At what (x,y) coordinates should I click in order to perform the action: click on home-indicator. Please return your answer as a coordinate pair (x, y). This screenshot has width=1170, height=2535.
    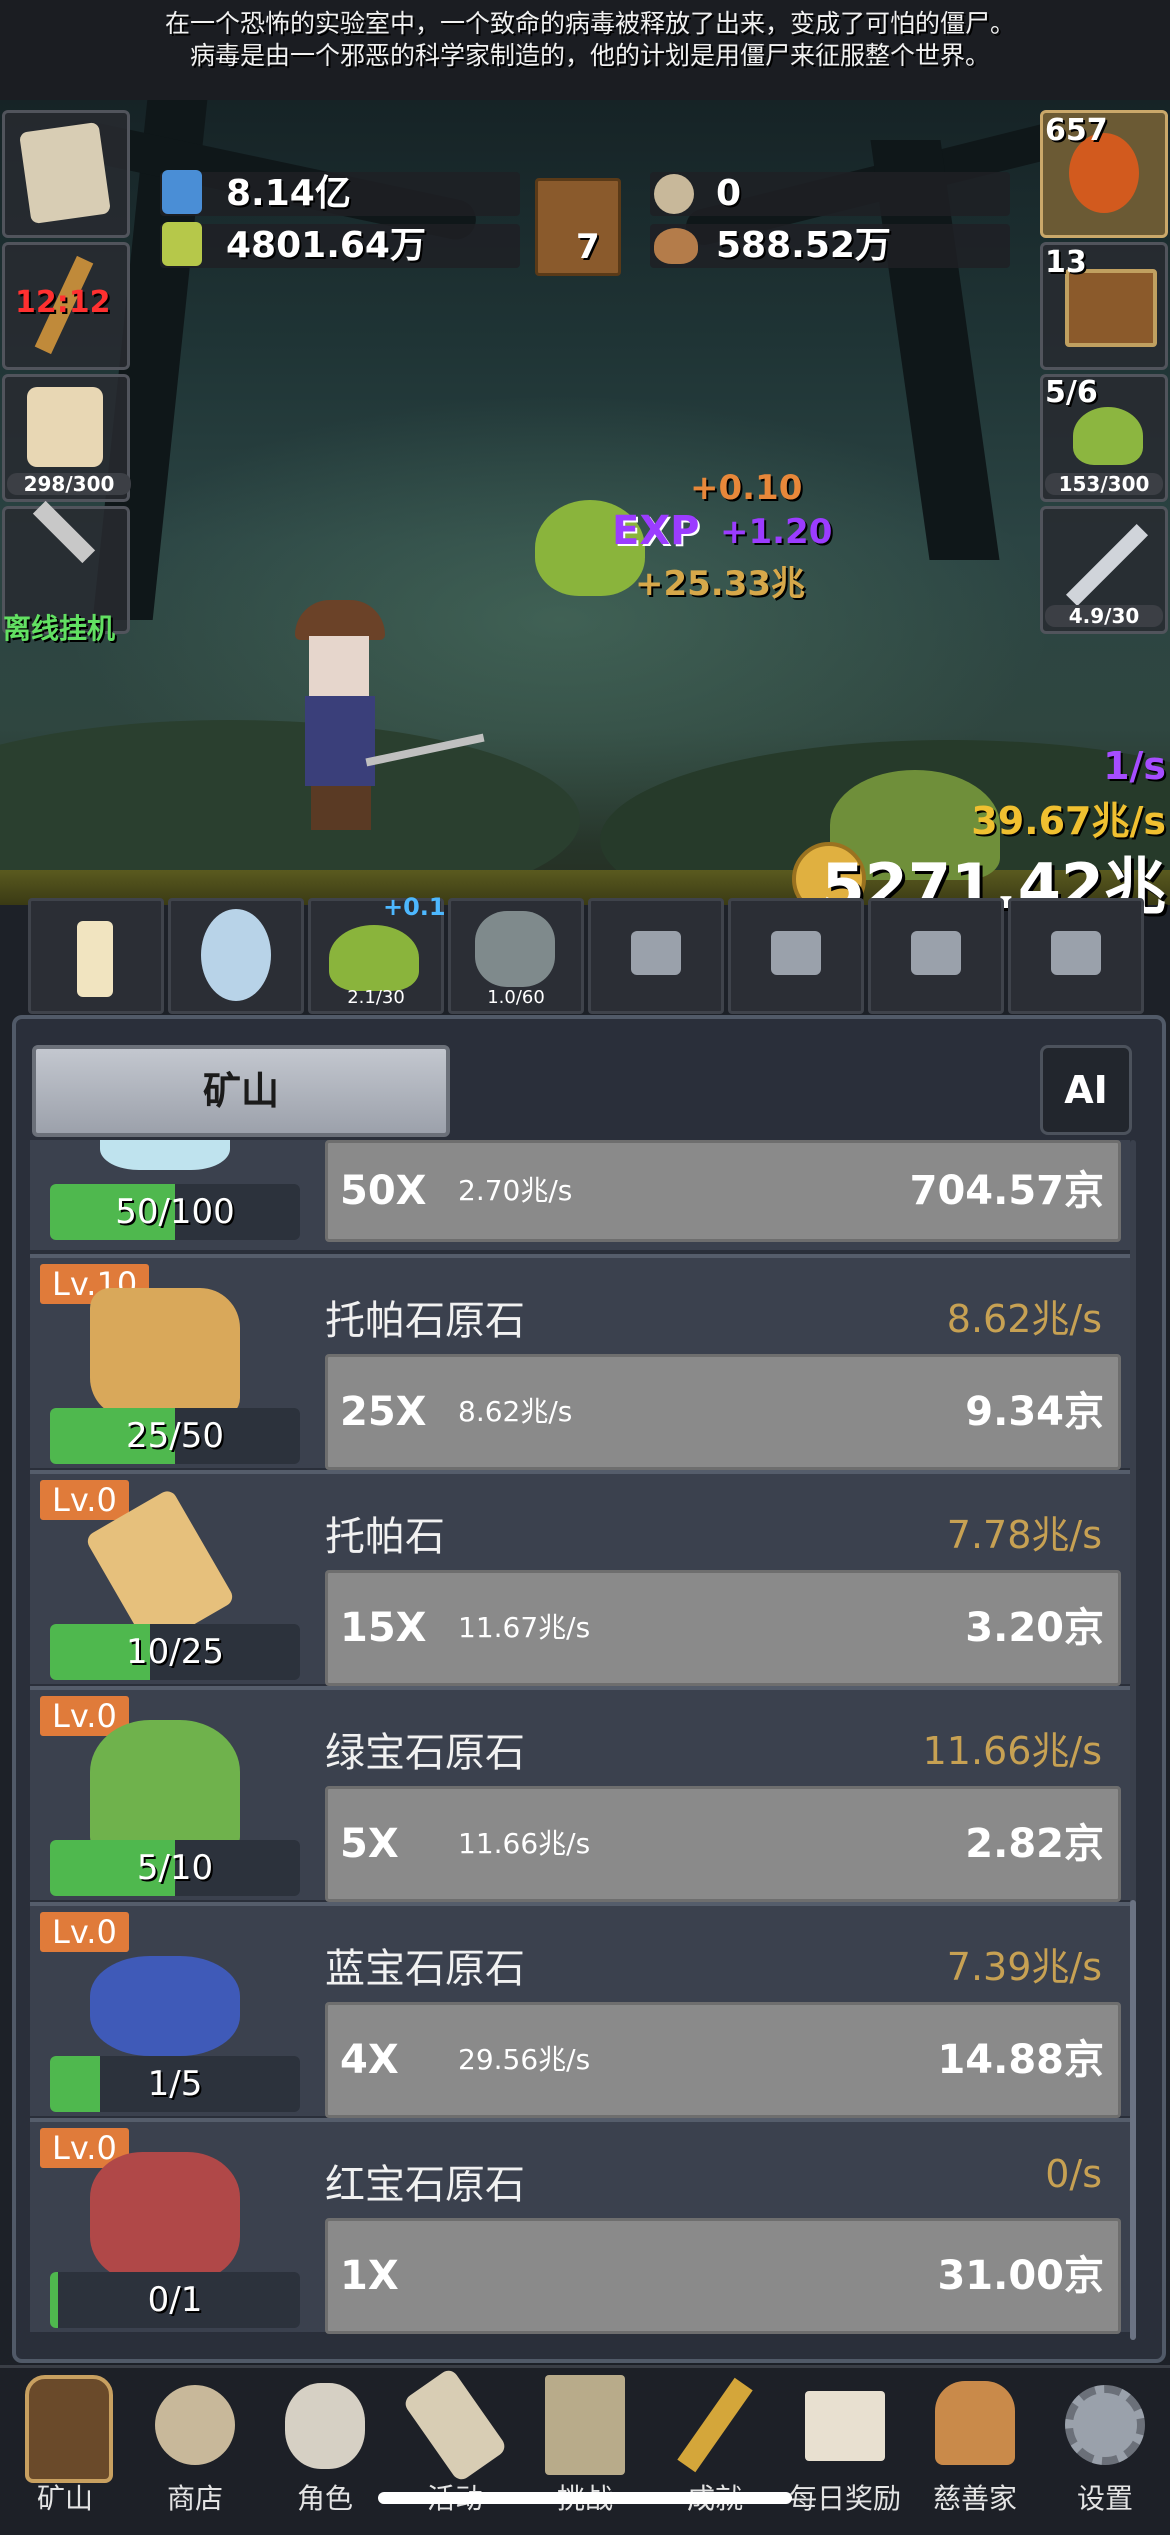
    Looking at the image, I should click on (585, 2498).